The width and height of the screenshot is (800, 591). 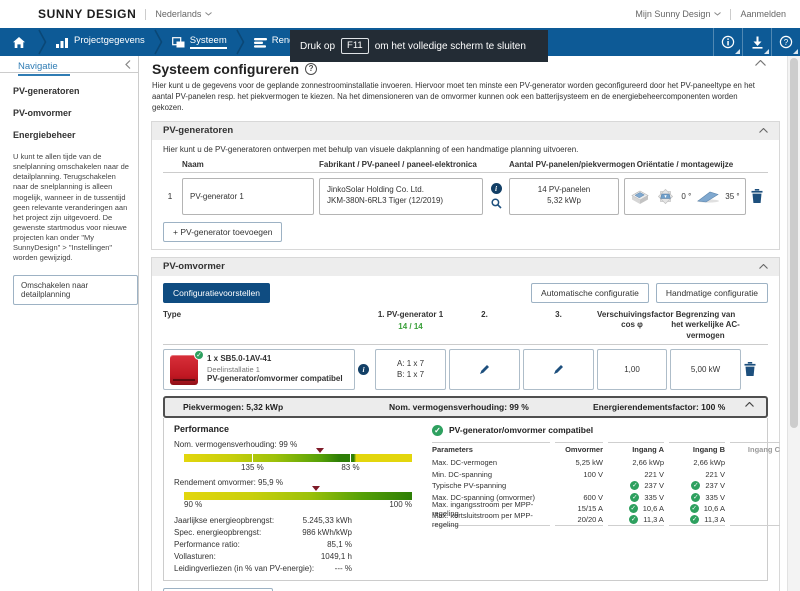 What do you see at coordinates (239, 359) in the screenshot?
I see `inverter-model: 1 x SB5.0-1AV-41` at bounding box center [239, 359].